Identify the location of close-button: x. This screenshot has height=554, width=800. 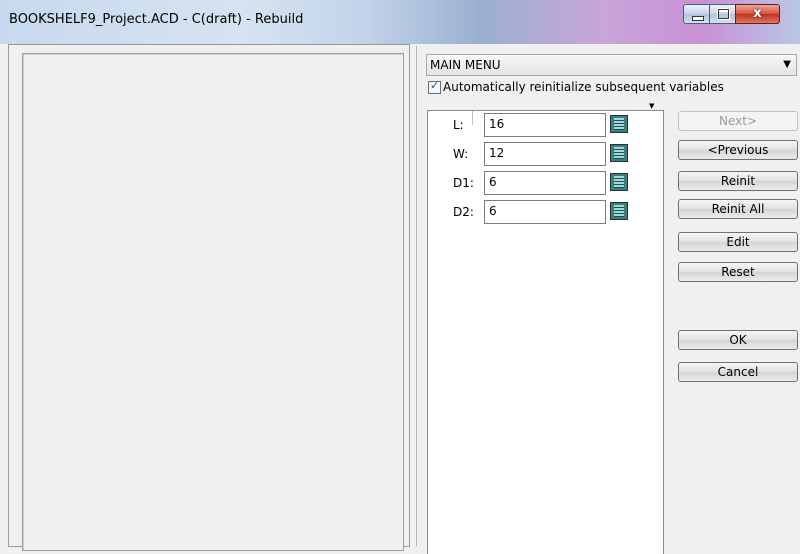
(757, 14).